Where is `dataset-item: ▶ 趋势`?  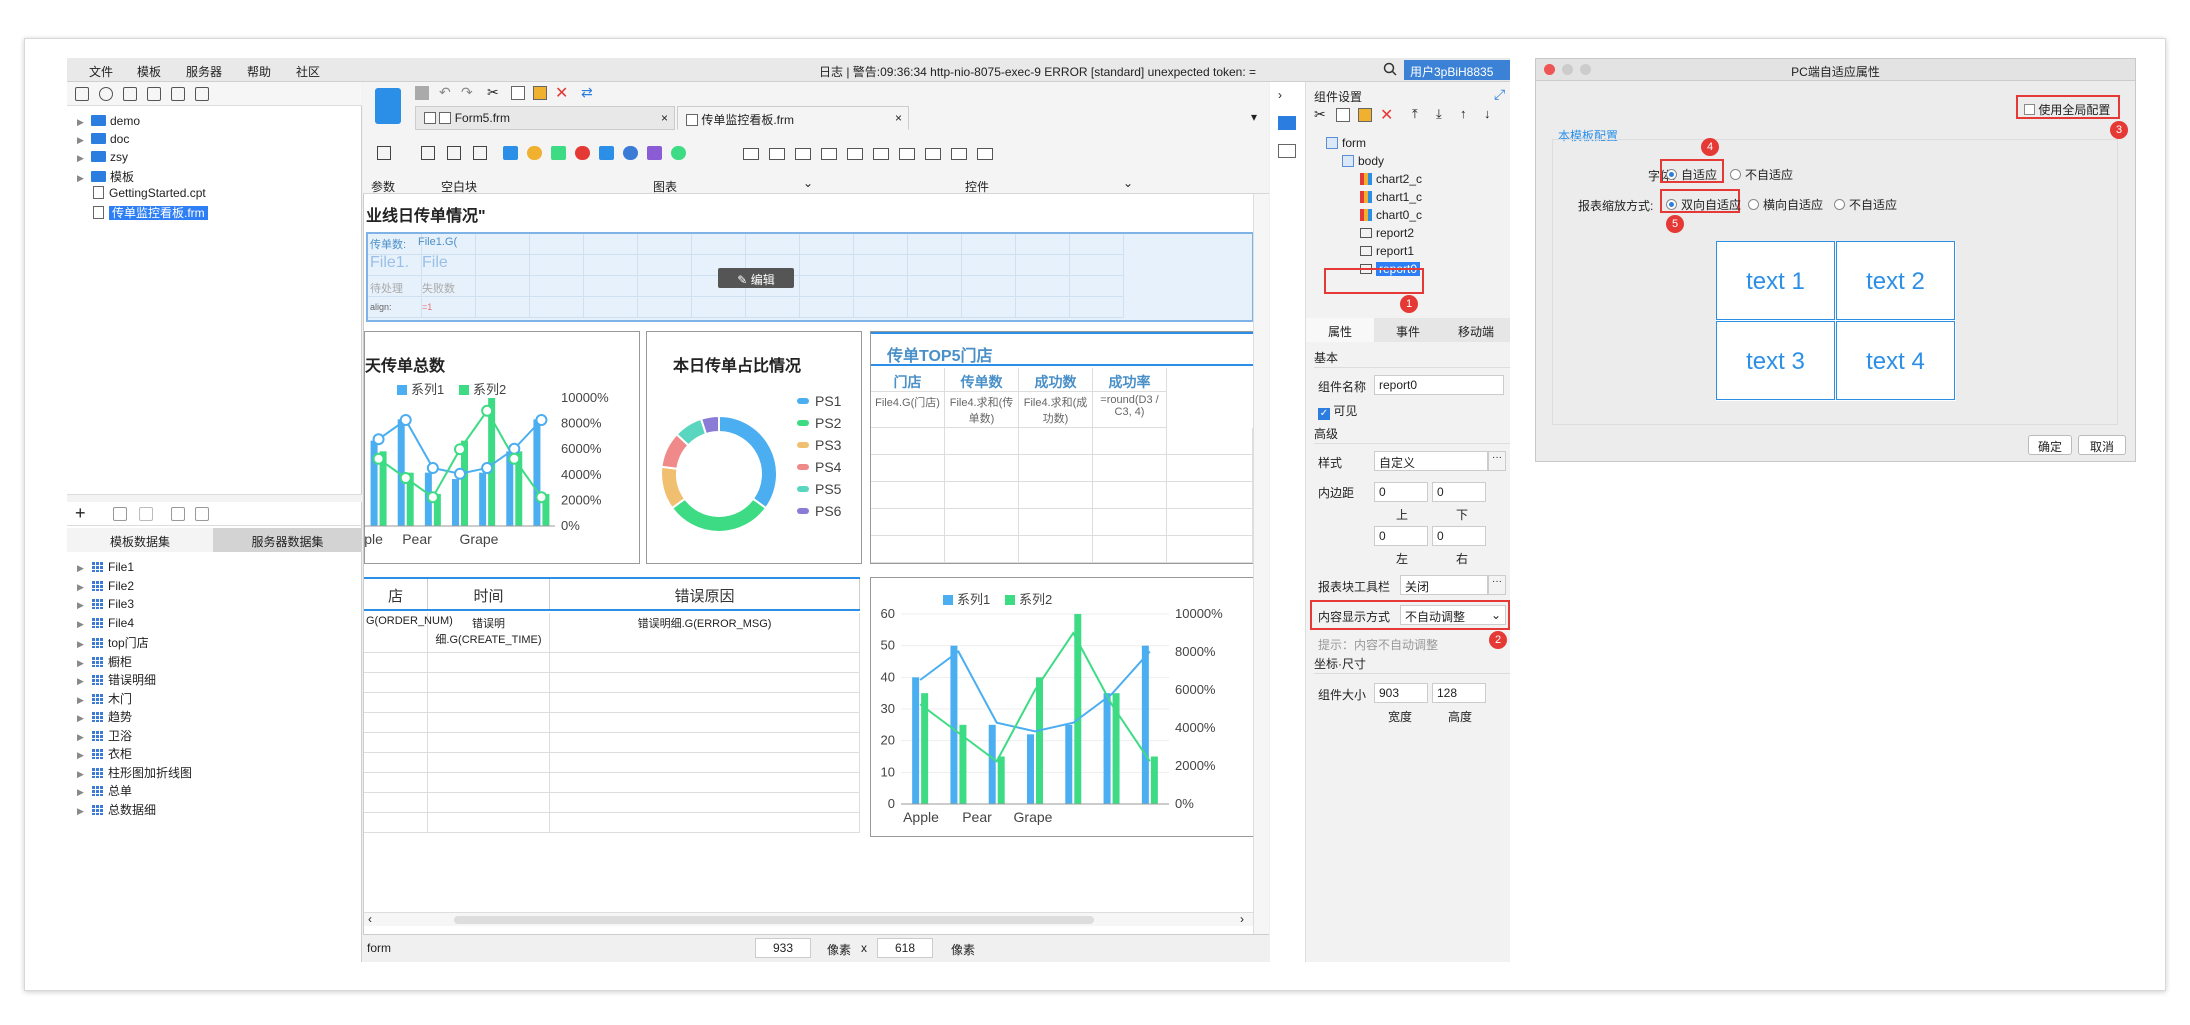
dataset-item: ▶ 趋势 is located at coordinates (104, 716).